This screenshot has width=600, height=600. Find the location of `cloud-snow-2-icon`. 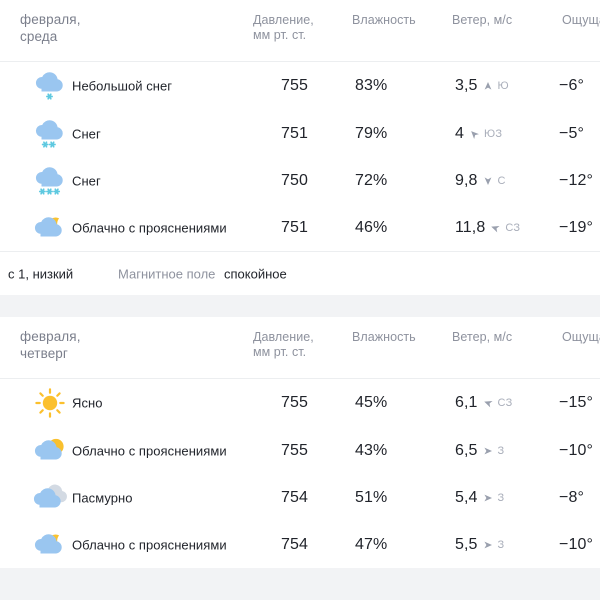

cloud-snow-2-icon is located at coordinates (50, 134).